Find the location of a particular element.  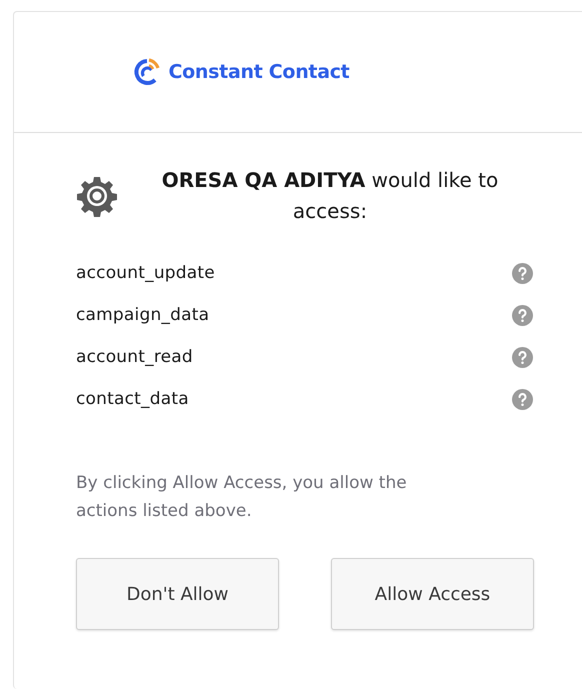

permission-scope: contact_data is located at coordinates (132, 399).